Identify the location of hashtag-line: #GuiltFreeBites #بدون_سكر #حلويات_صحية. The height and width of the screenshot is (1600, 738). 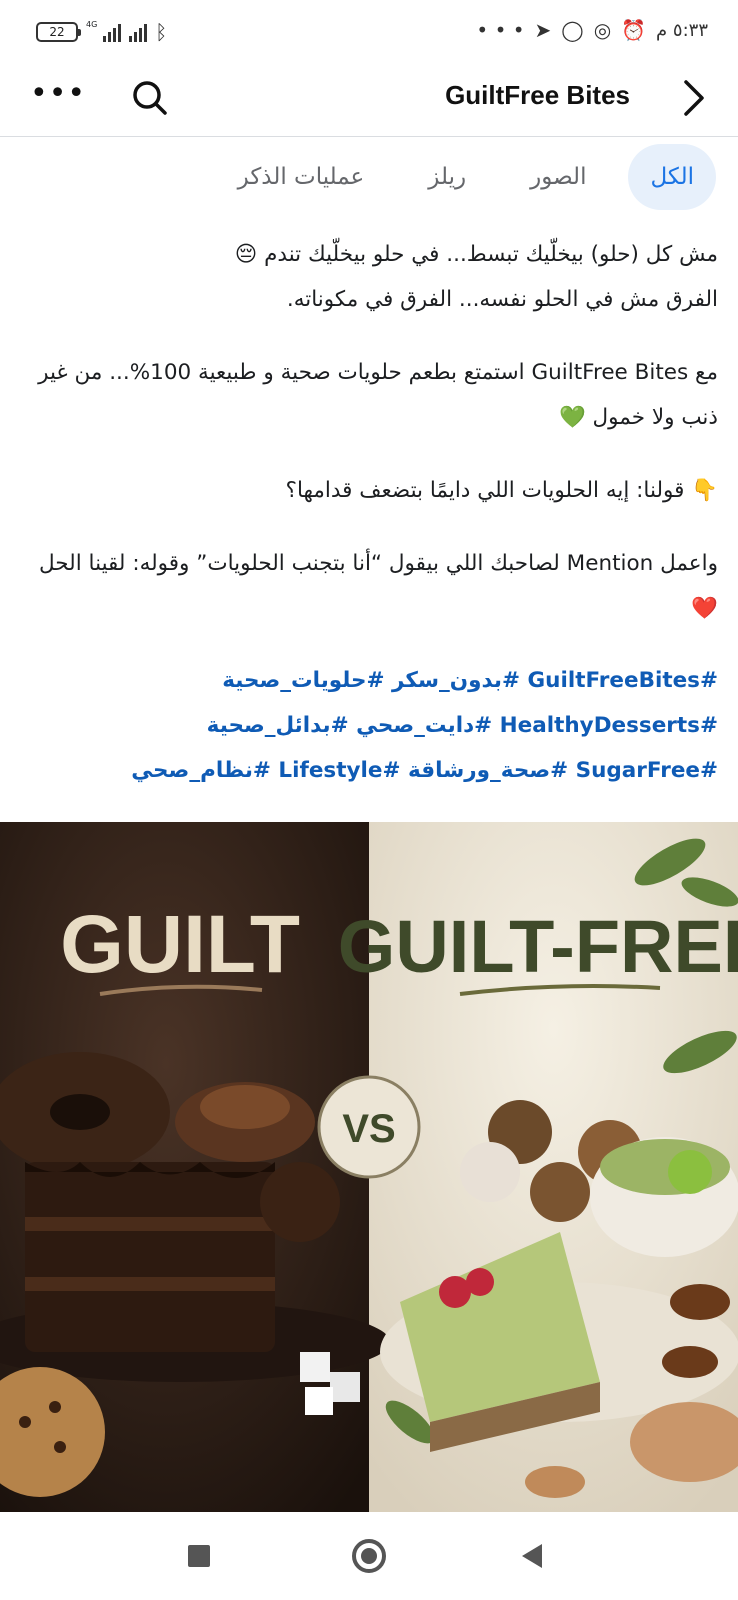
(398, 680).